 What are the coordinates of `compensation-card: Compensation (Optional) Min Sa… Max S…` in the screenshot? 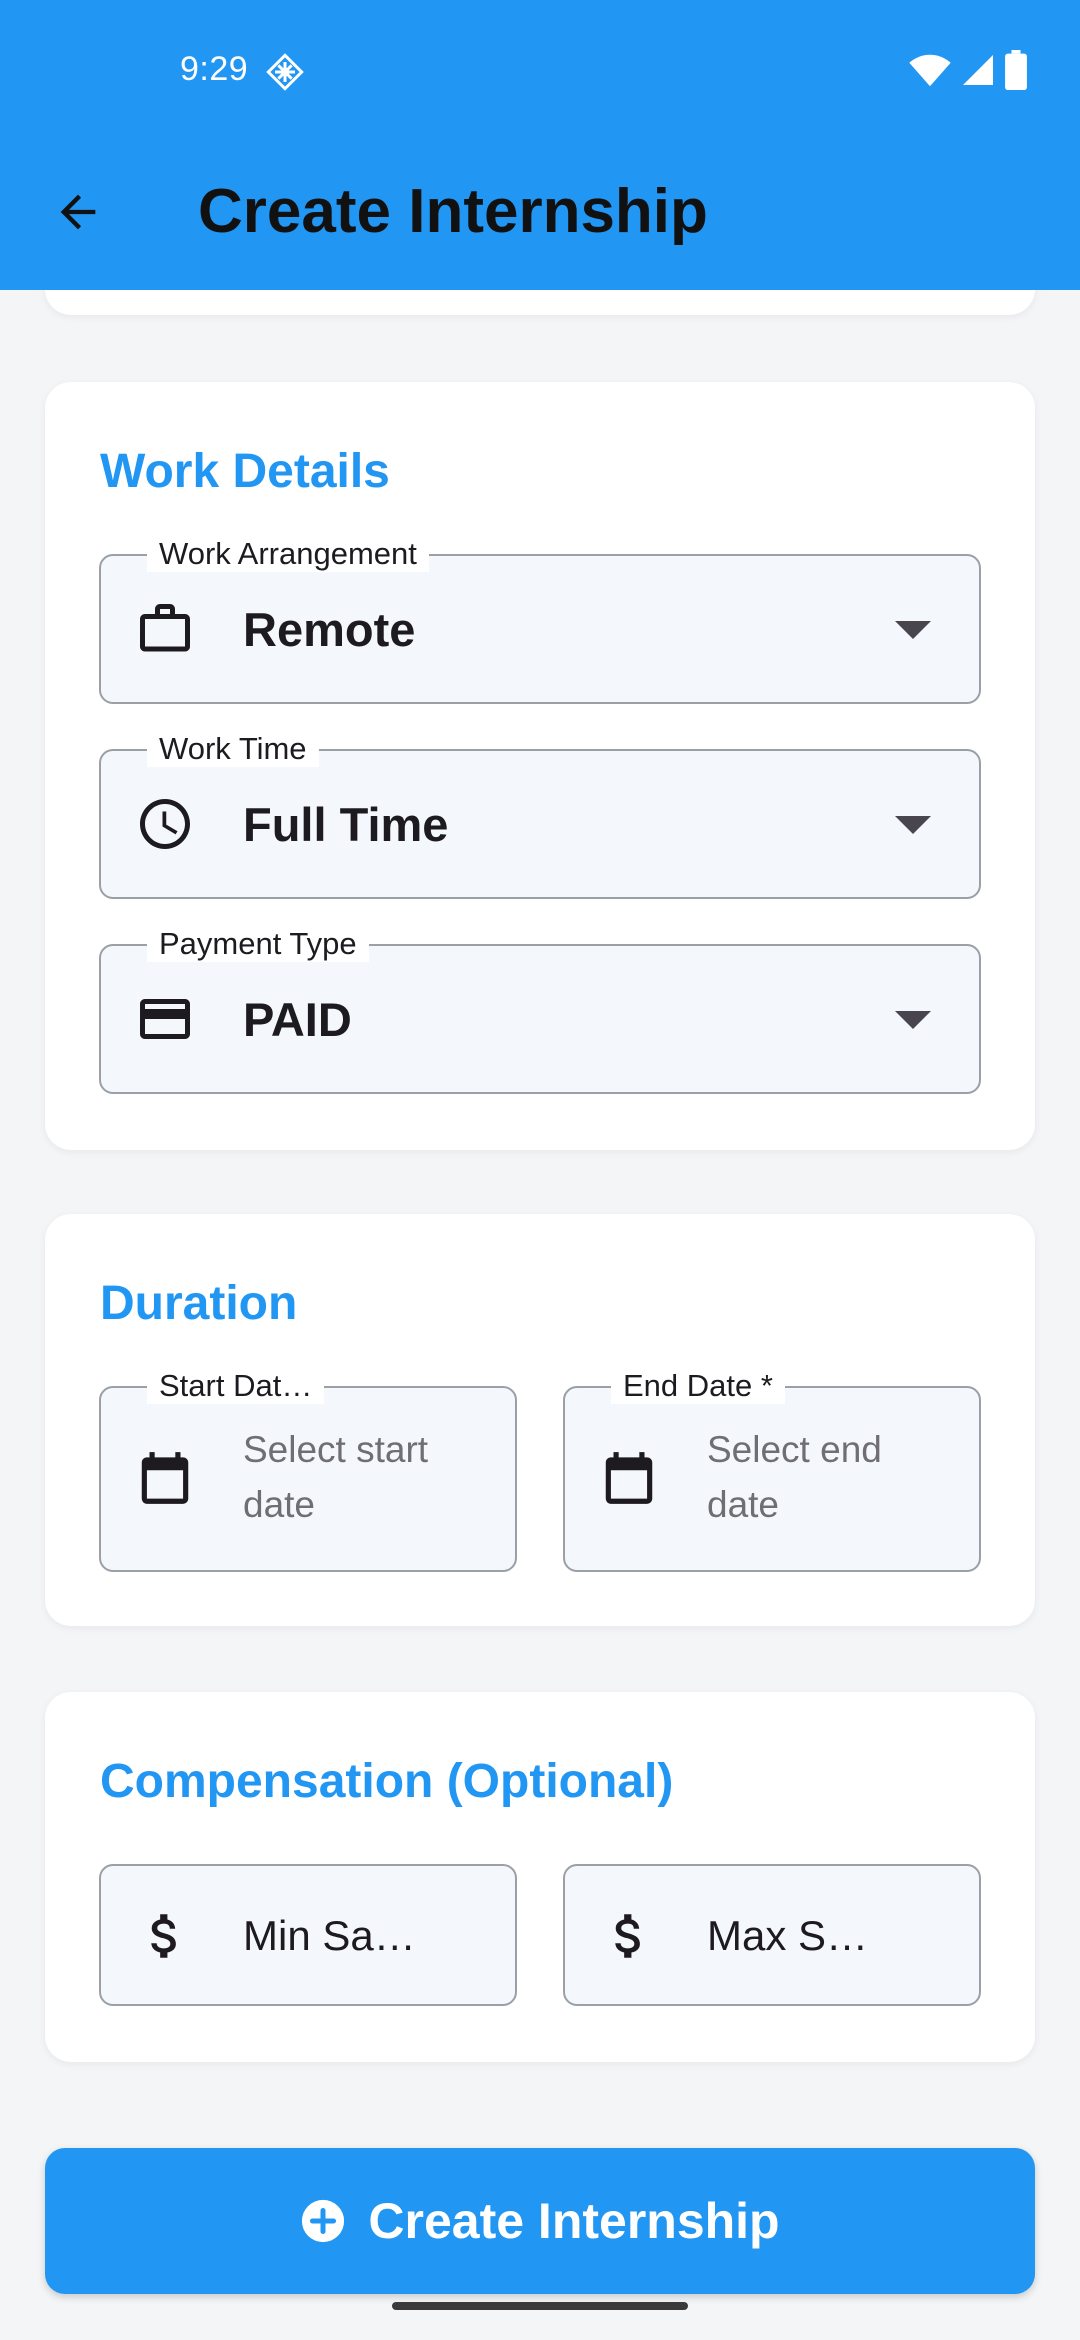 It's located at (540, 1877).